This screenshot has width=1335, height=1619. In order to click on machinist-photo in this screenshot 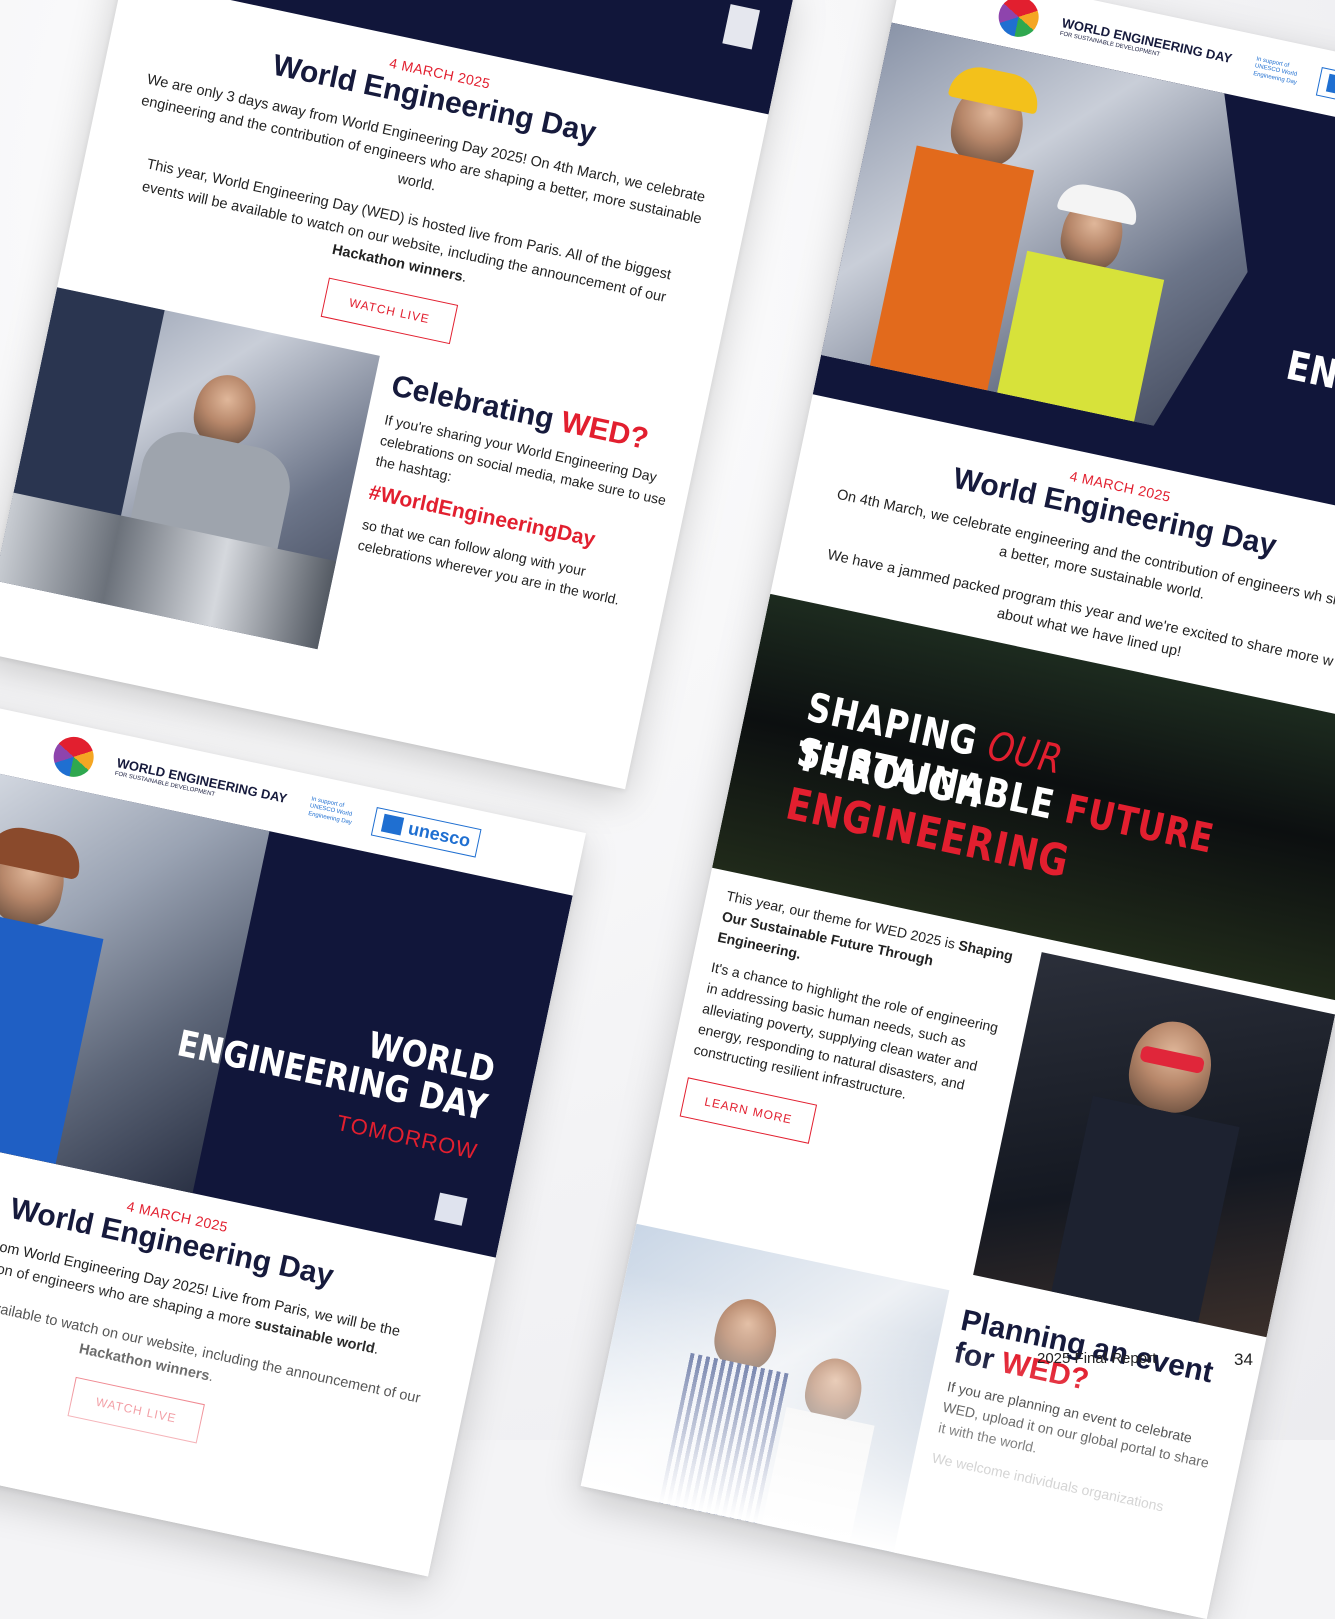, I will do `click(135, 978)`.